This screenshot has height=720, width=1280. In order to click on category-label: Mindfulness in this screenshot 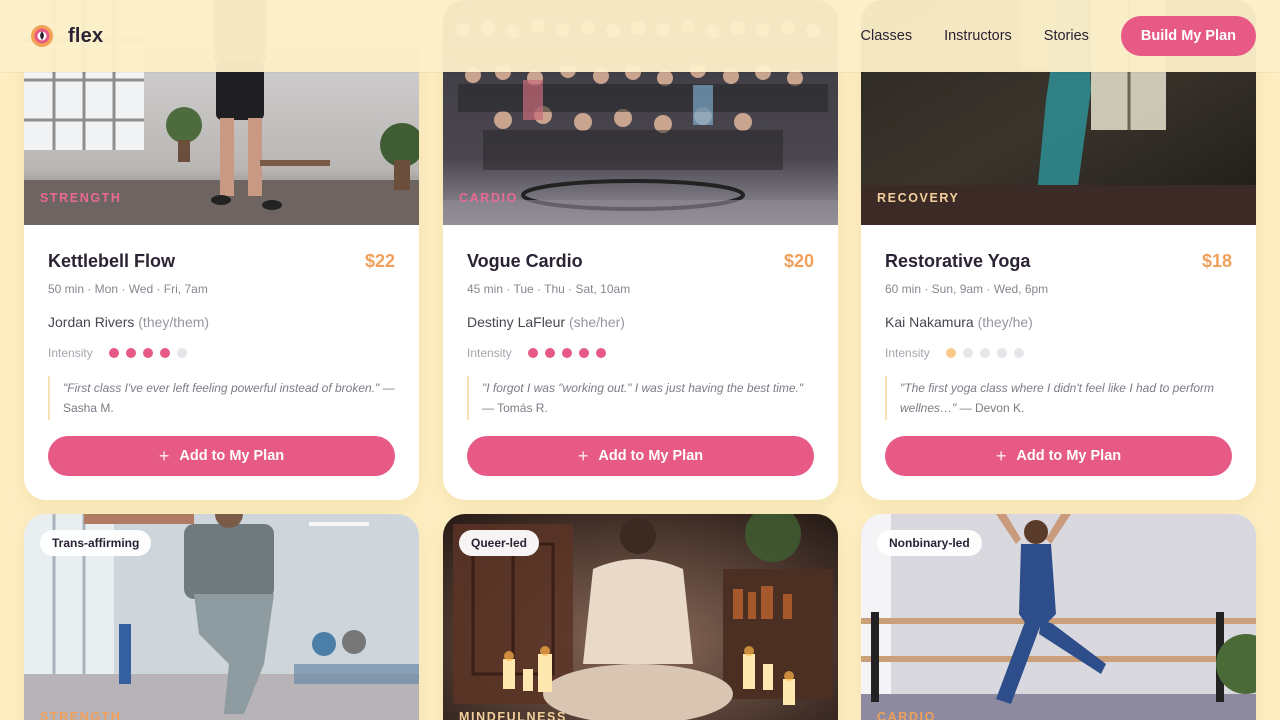, I will do `click(513, 715)`.